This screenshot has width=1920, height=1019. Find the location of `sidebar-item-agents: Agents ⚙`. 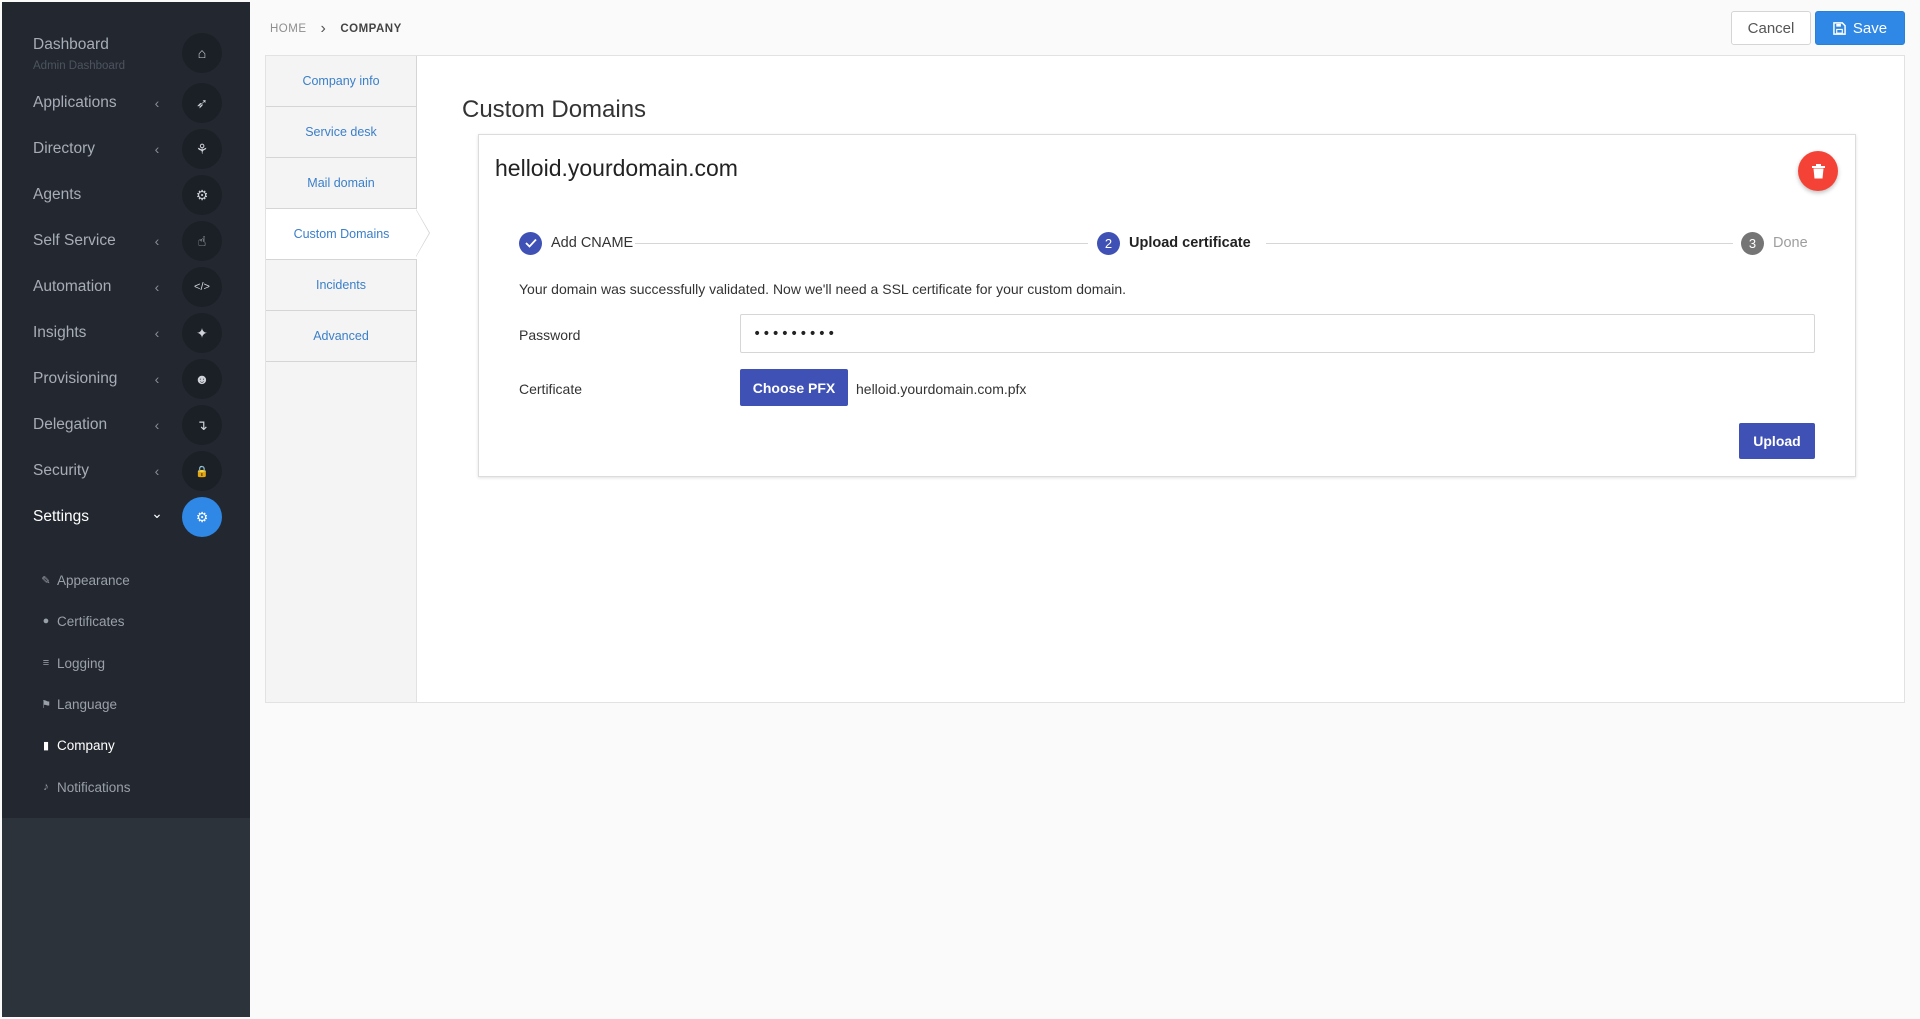

sidebar-item-agents: Agents ⚙ is located at coordinates (126, 195).